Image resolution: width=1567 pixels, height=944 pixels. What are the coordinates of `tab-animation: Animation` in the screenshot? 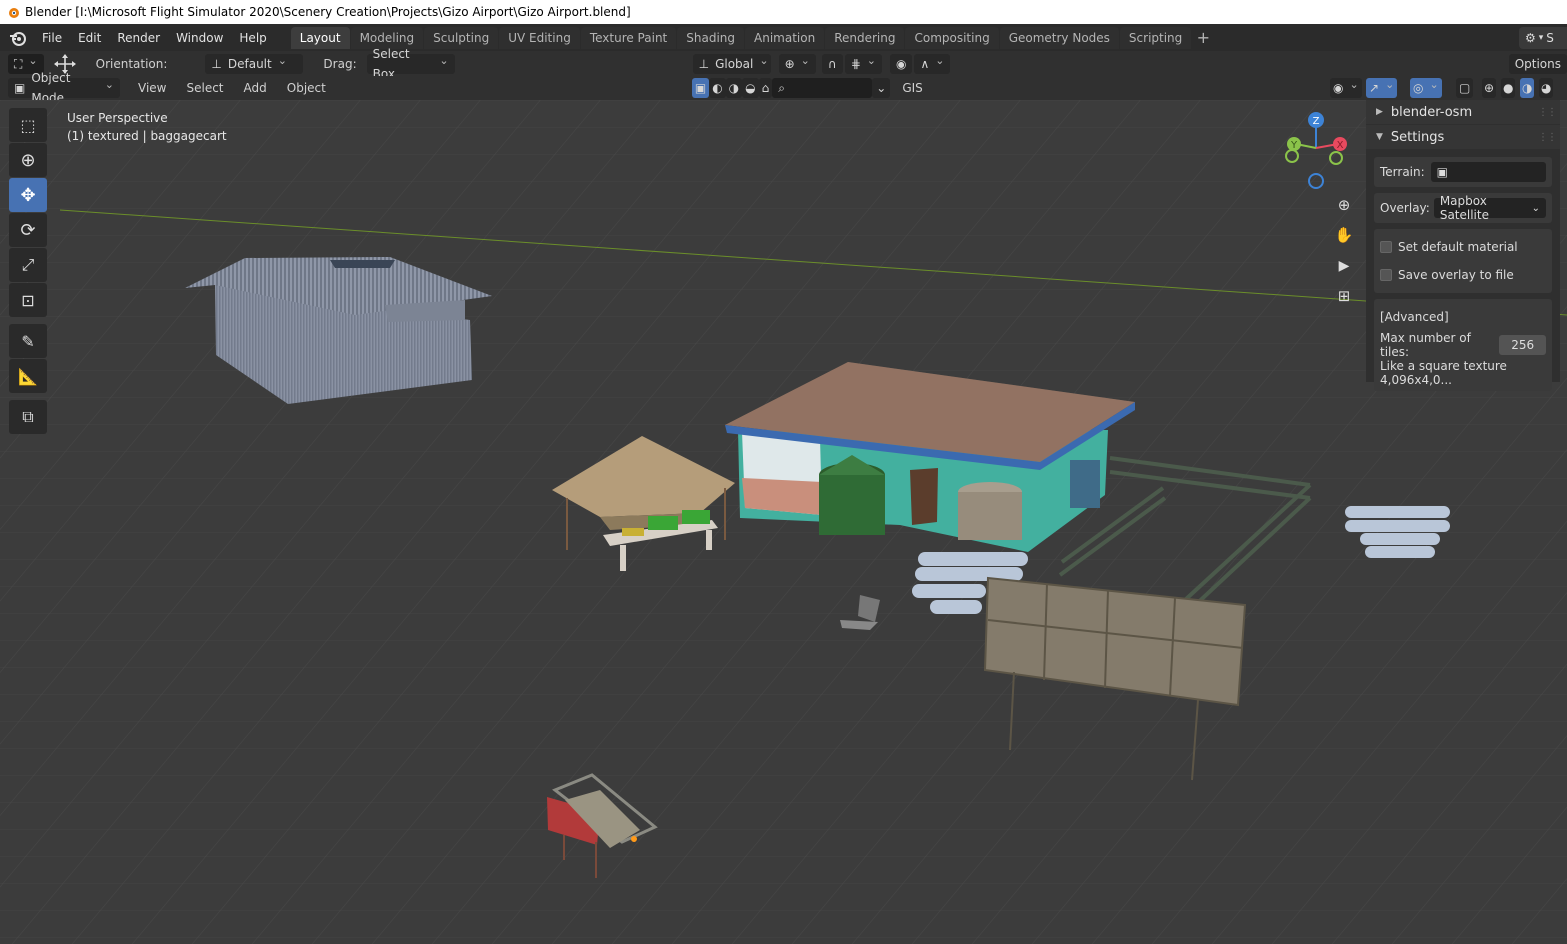 It's located at (785, 37).